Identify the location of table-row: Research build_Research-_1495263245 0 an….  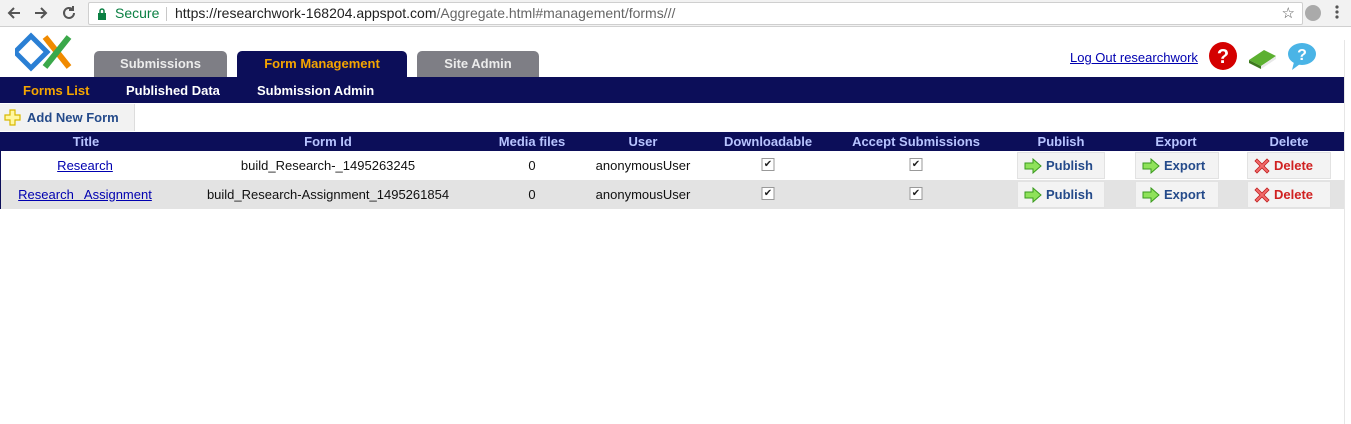
(673, 165).